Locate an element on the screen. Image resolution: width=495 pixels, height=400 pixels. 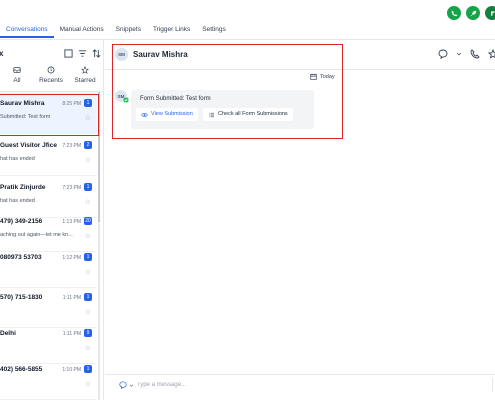
check-all-form-submissions-label: Check all Form Submissions is located at coordinates (253, 114).